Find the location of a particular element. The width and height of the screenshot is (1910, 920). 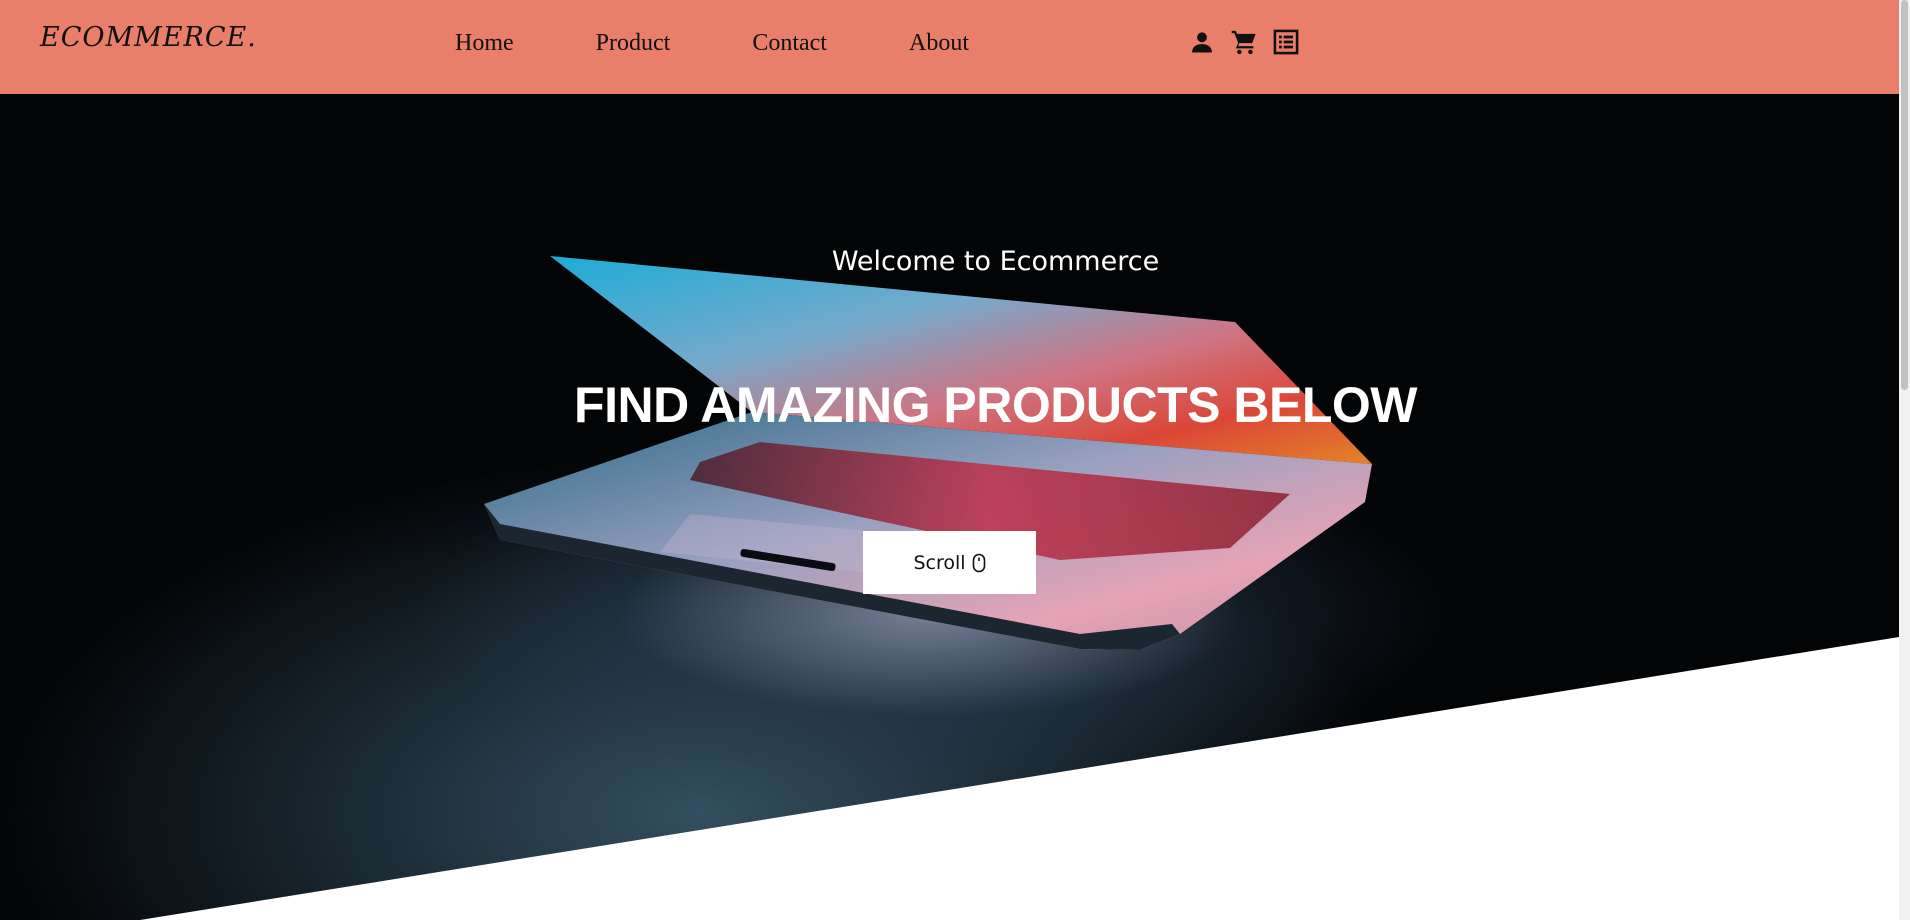

nav-links: Home Product Contact About is located at coordinates (753, 43).